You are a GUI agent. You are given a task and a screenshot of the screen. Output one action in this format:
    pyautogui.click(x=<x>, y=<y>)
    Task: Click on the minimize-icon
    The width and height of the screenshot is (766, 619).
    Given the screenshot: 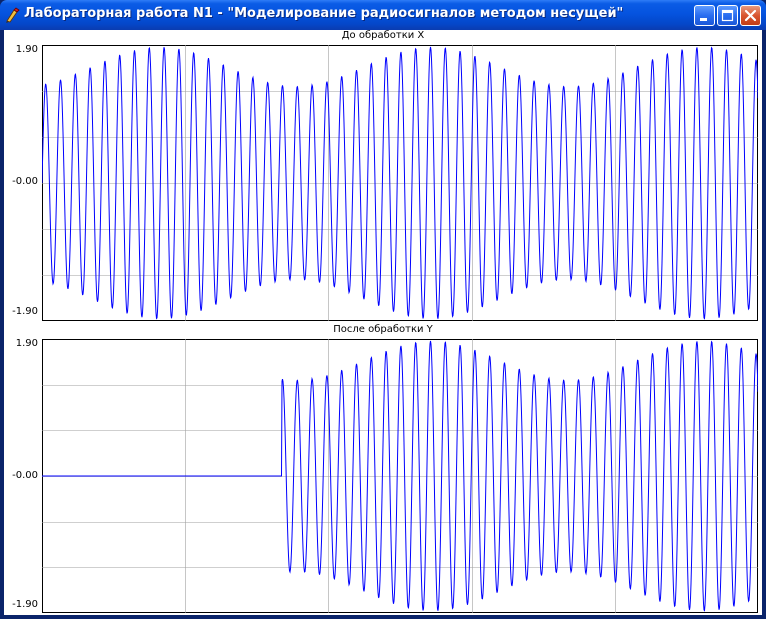 What is the action you would take?
    pyautogui.click(x=703, y=19)
    